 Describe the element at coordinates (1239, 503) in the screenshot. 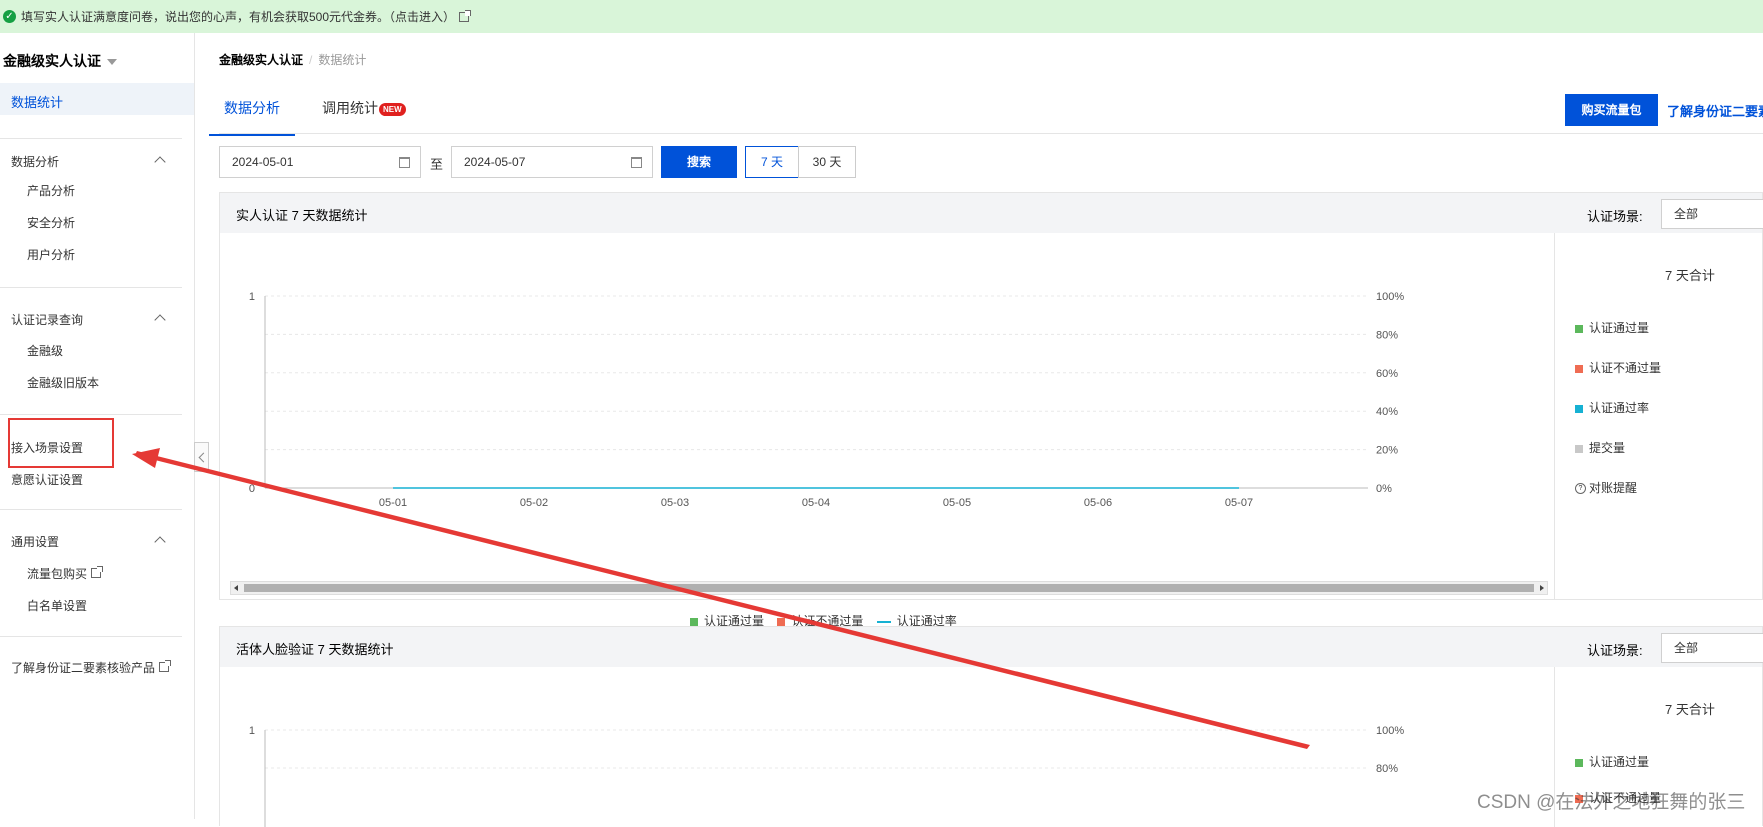

I see `x-tick-label: 05-07` at that location.